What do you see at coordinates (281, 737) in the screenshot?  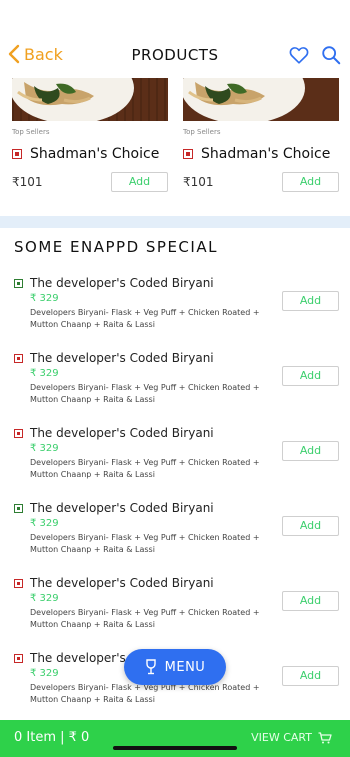 I see `view-cart-label: VIEW CART` at bounding box center [281, 737].